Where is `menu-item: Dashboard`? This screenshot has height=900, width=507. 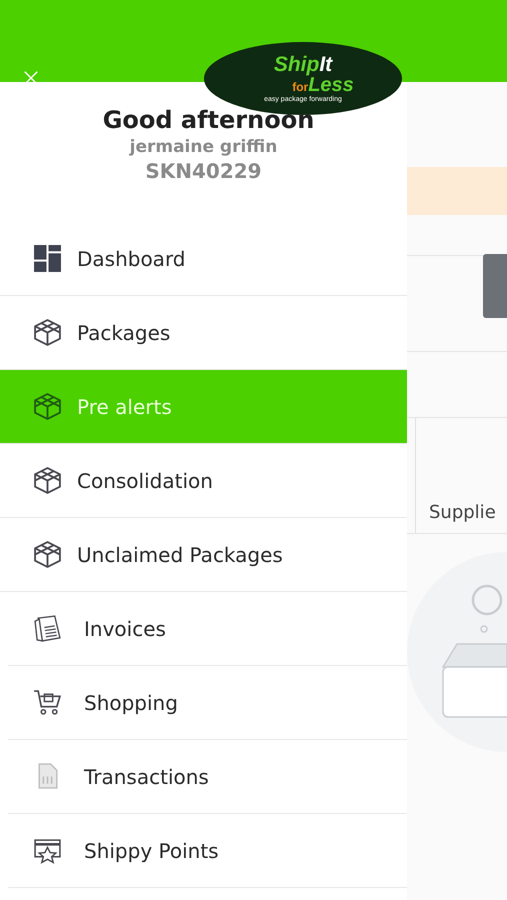
menu-item: Dashboard is located at coordinates (203, 259).